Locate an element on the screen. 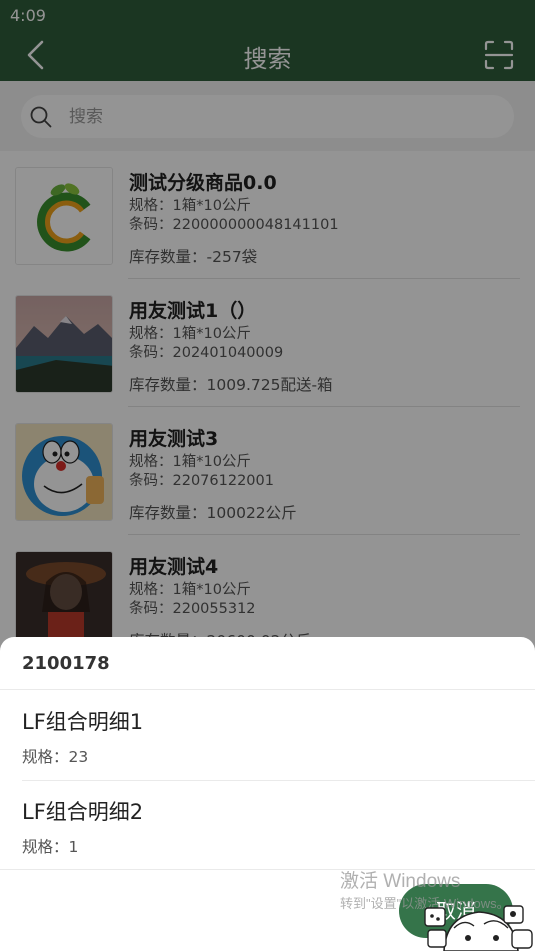 The height and width of the screenshot is (951, 535). mascot-icon is located at coordinates (478, 928).